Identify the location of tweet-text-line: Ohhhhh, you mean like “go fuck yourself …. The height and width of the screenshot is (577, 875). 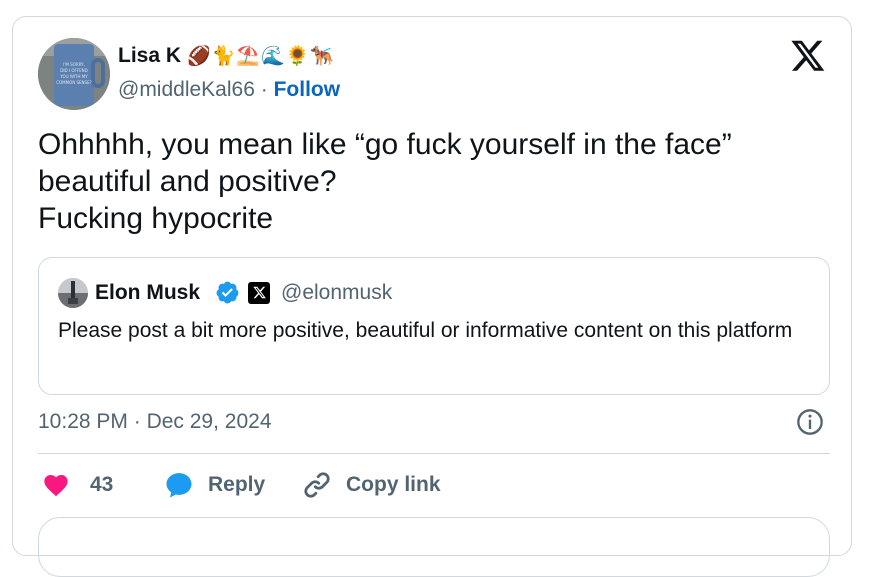
(385, 144).